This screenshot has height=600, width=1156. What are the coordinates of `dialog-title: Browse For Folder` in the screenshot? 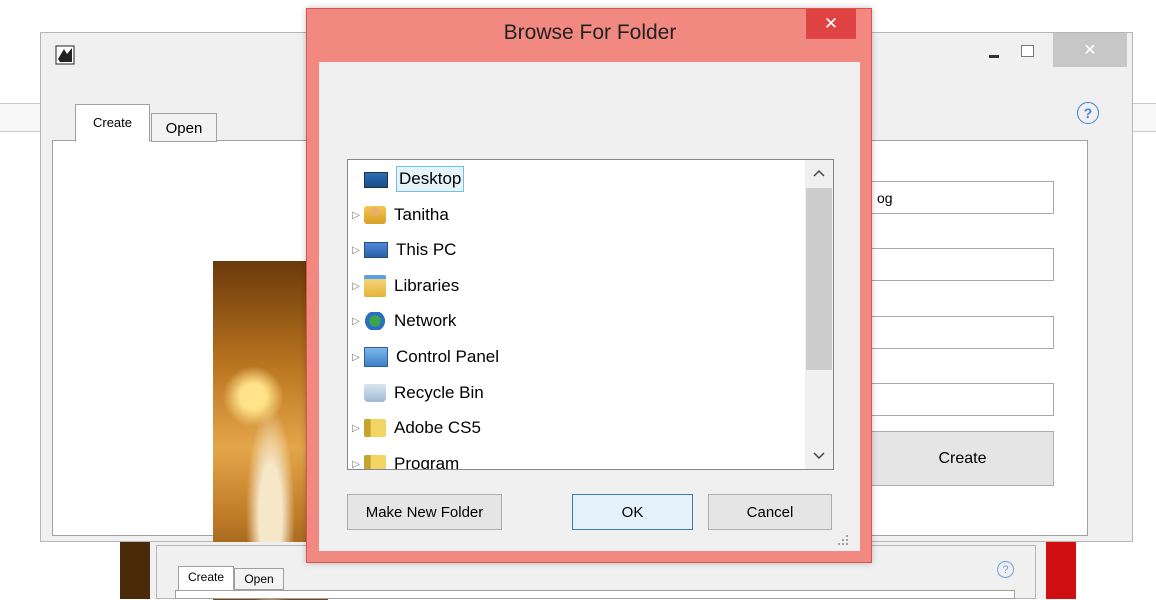 It's located at (590, 32).